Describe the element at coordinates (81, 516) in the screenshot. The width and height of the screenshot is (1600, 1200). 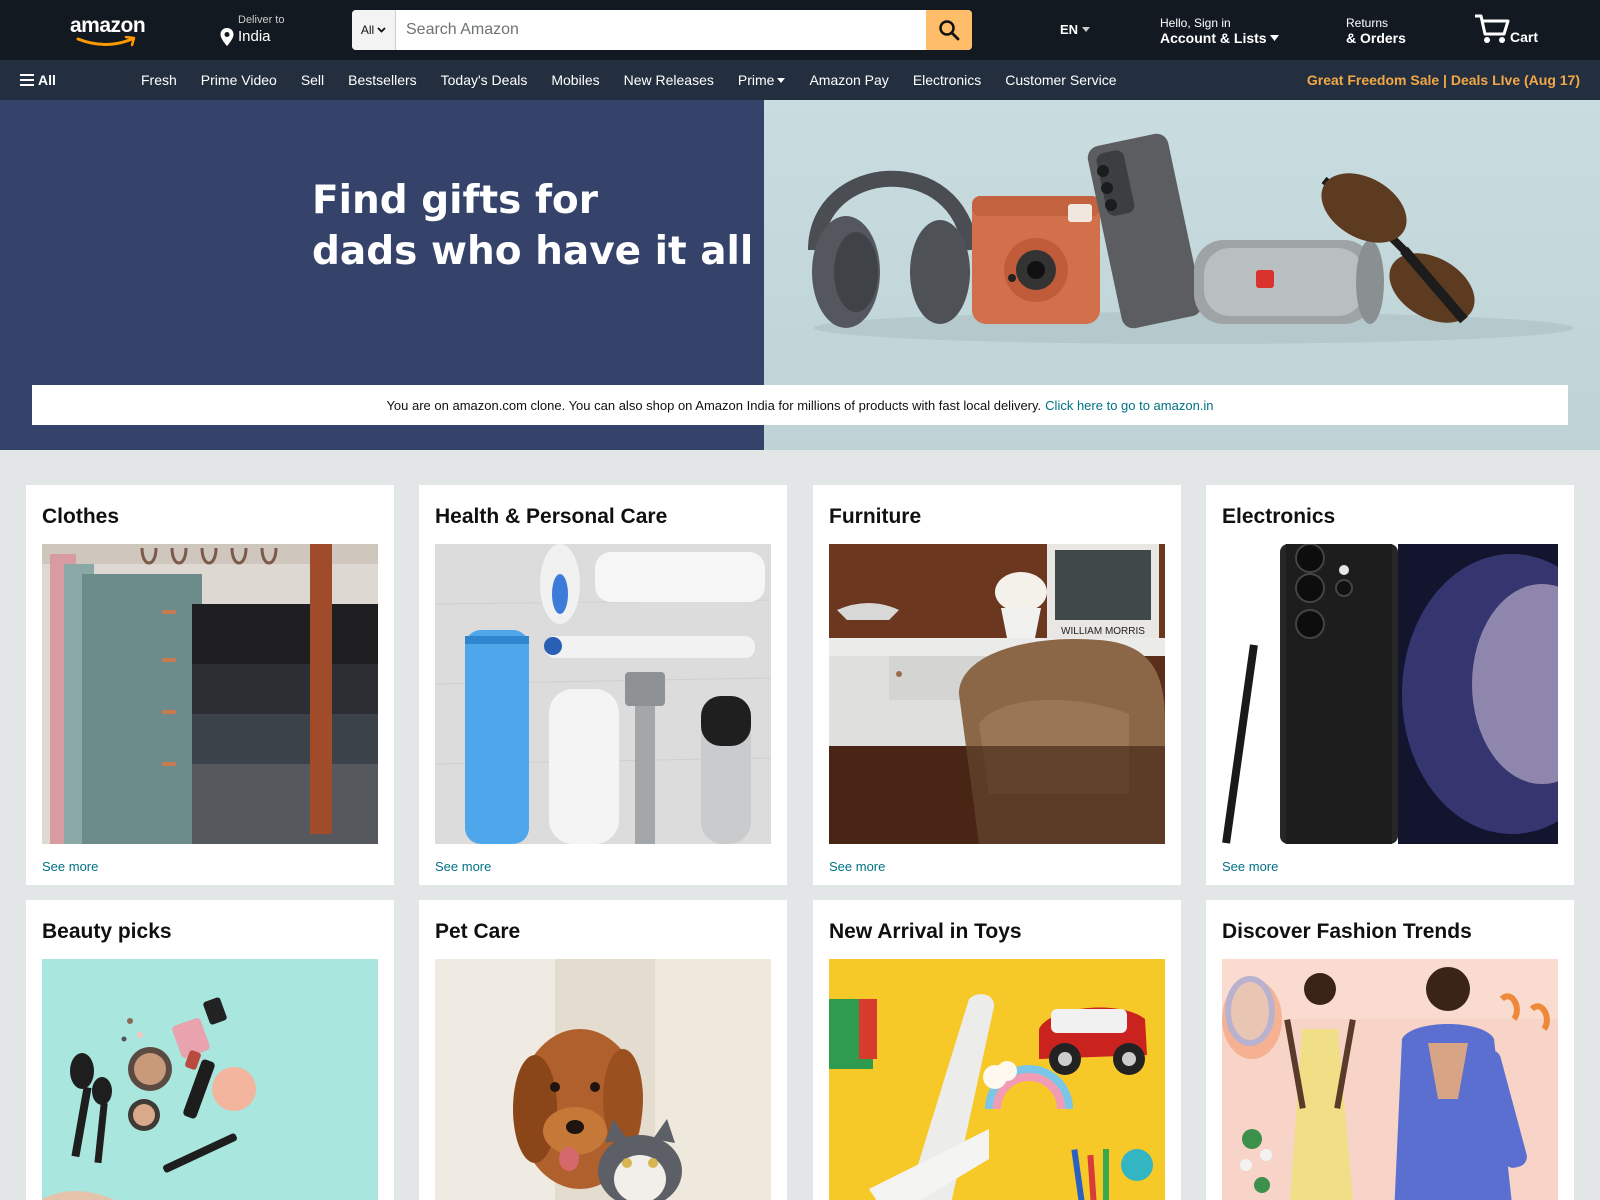
I see `card-title: Clothes` at that location.